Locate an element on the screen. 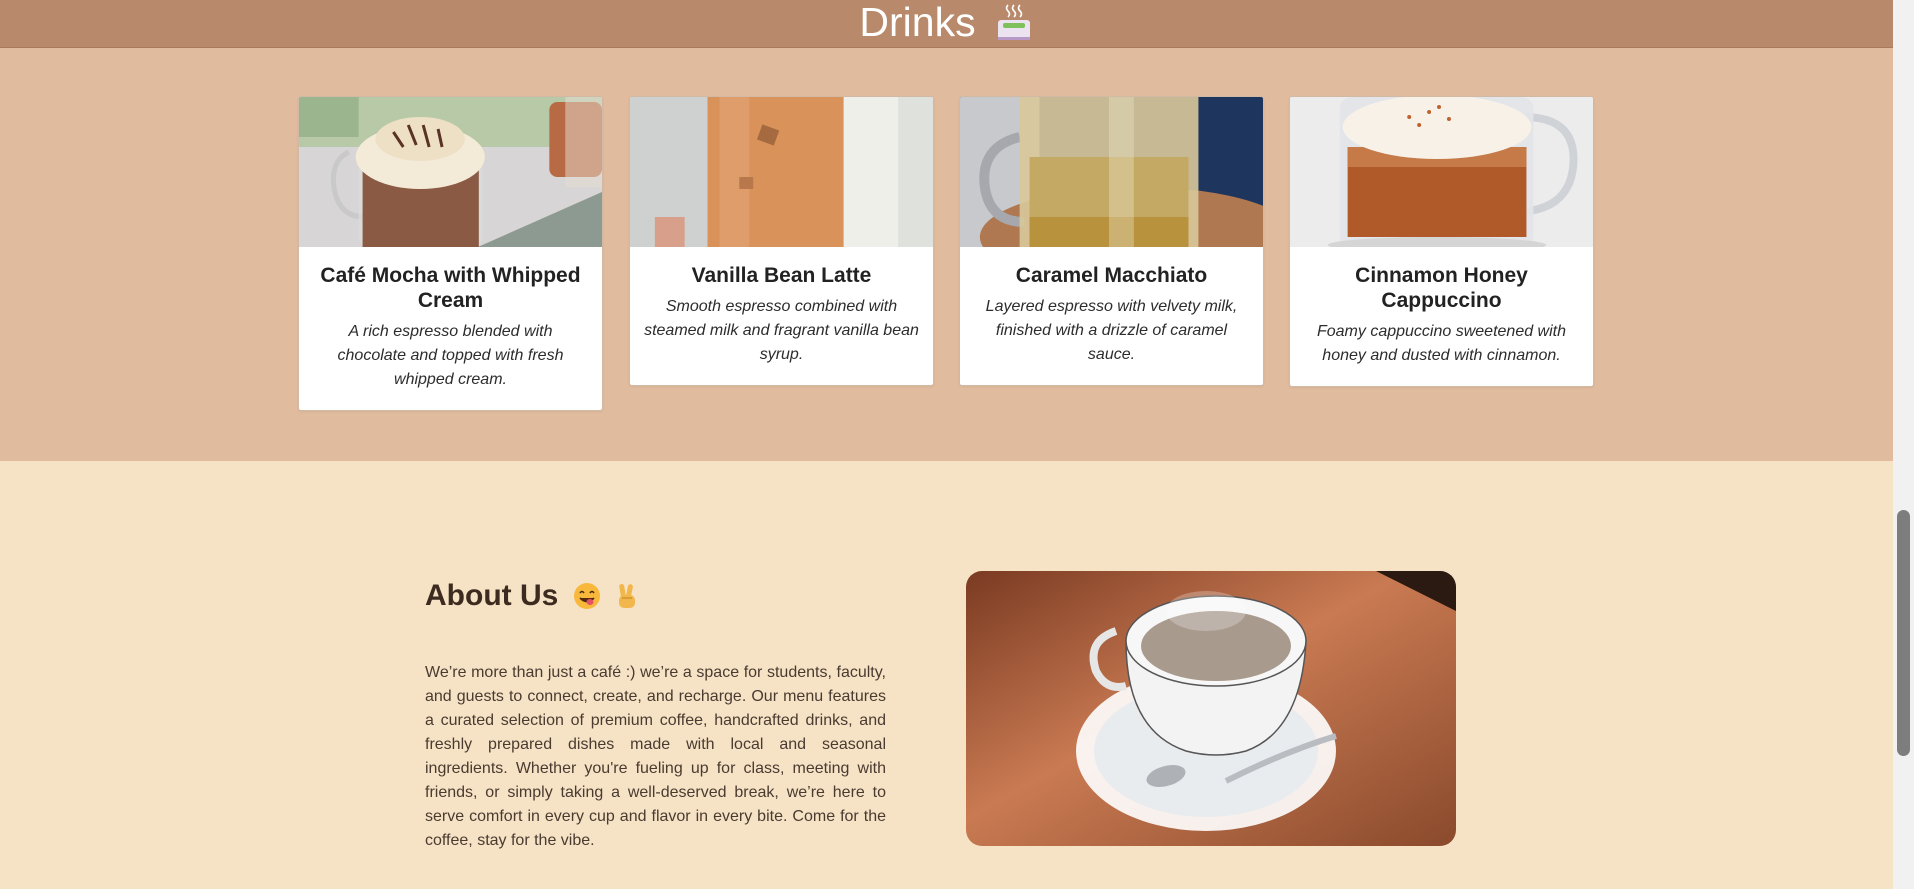  drink-name: Café Mocha with Whipped Cream is located at coordinates (450, 288).